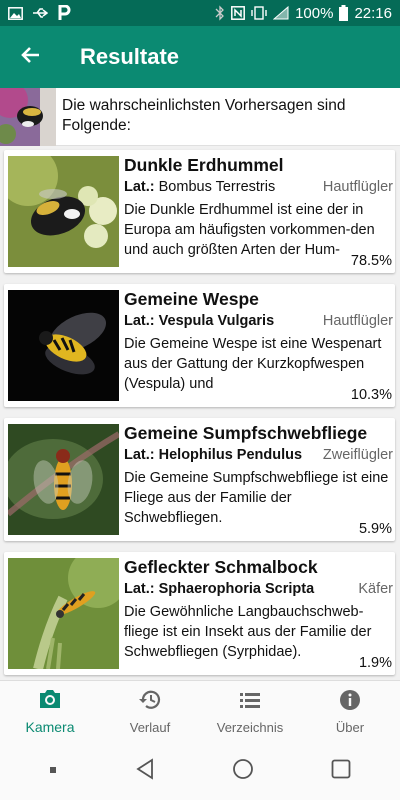 The width and height of the screenshot is (400, 800). I want to click on recent-apps-dot-icon, so click(53, 771).